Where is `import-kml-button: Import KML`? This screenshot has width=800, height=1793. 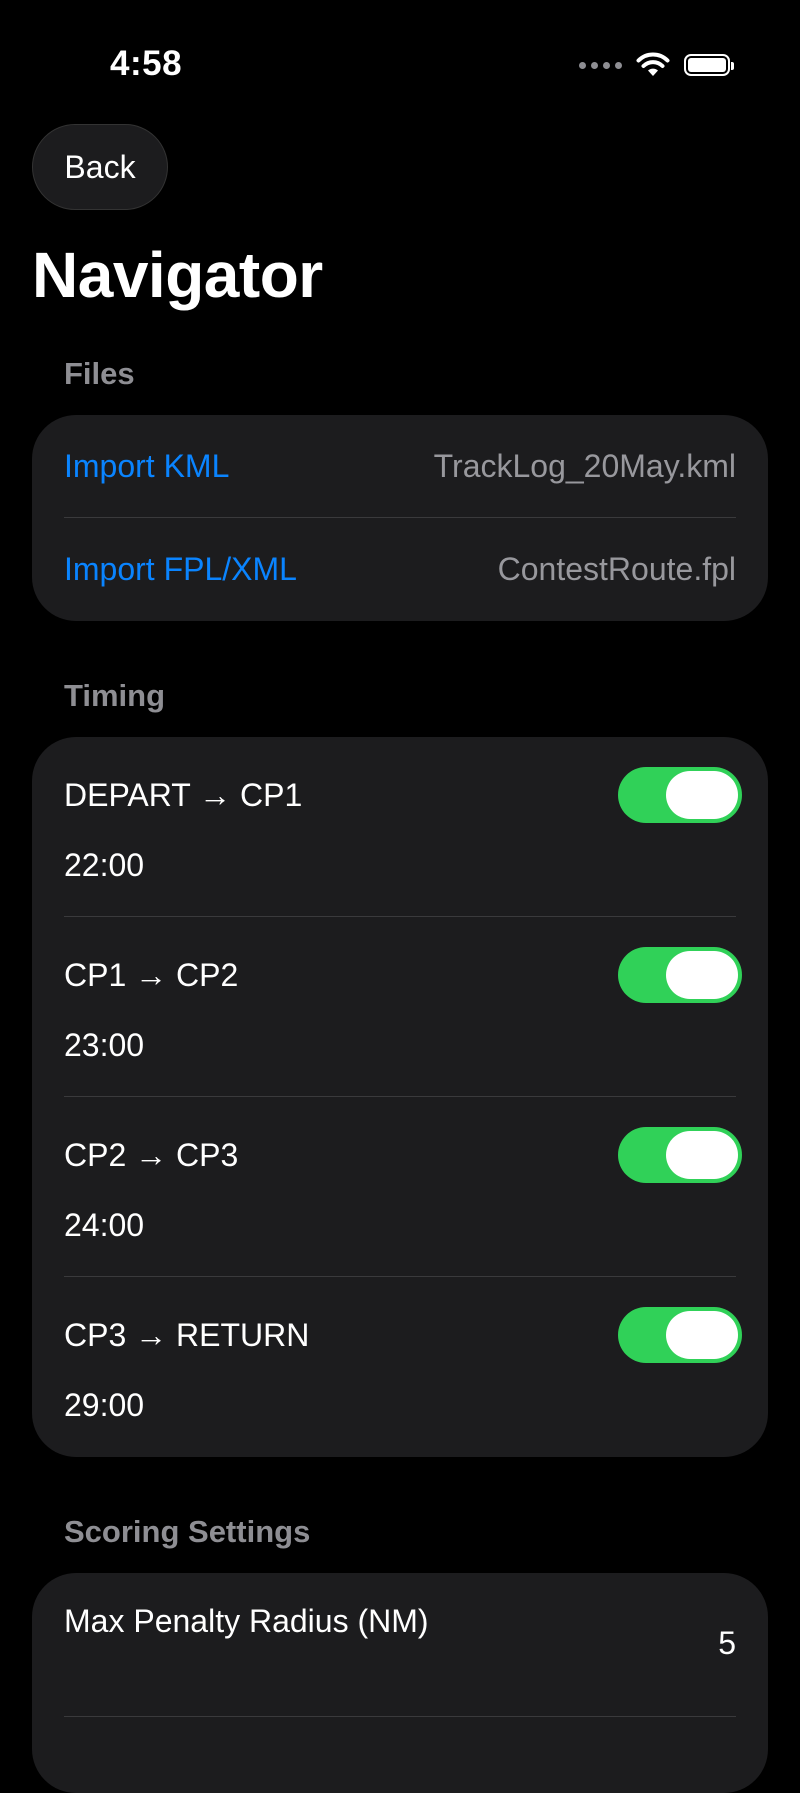
import-kml-button: Import KML is located at coordinates (146, 466).